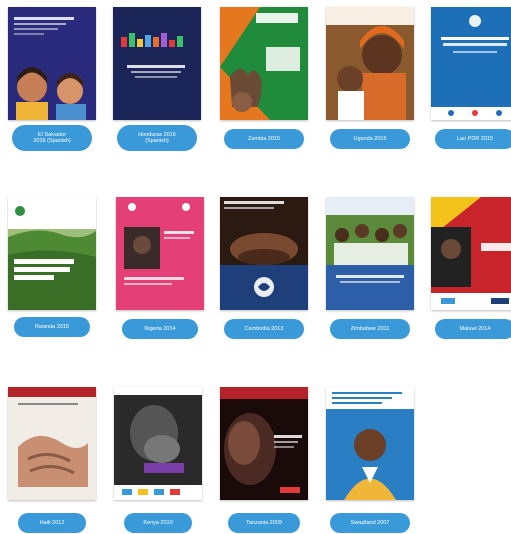 The image size is (511, 534). I want to click on report-link-button: El Salvador 2016 (Spanish), so click(52, 138).